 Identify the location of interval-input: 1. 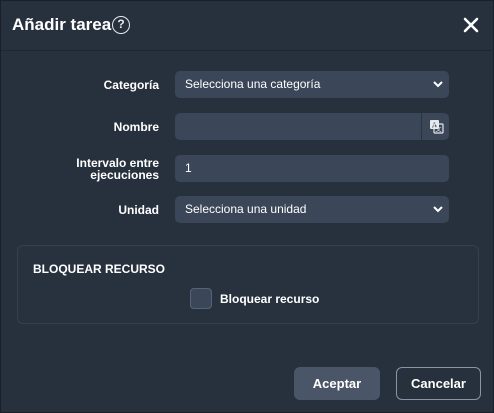
(312, 168).